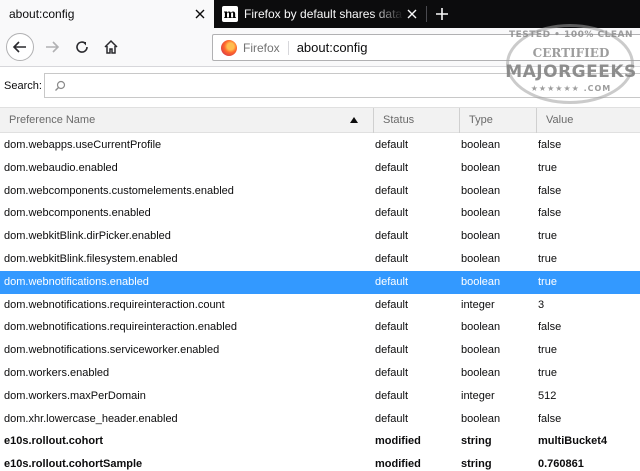 The width and height of the screenshot is (640, 471). I want to click on forward-button, so click(52, 47).